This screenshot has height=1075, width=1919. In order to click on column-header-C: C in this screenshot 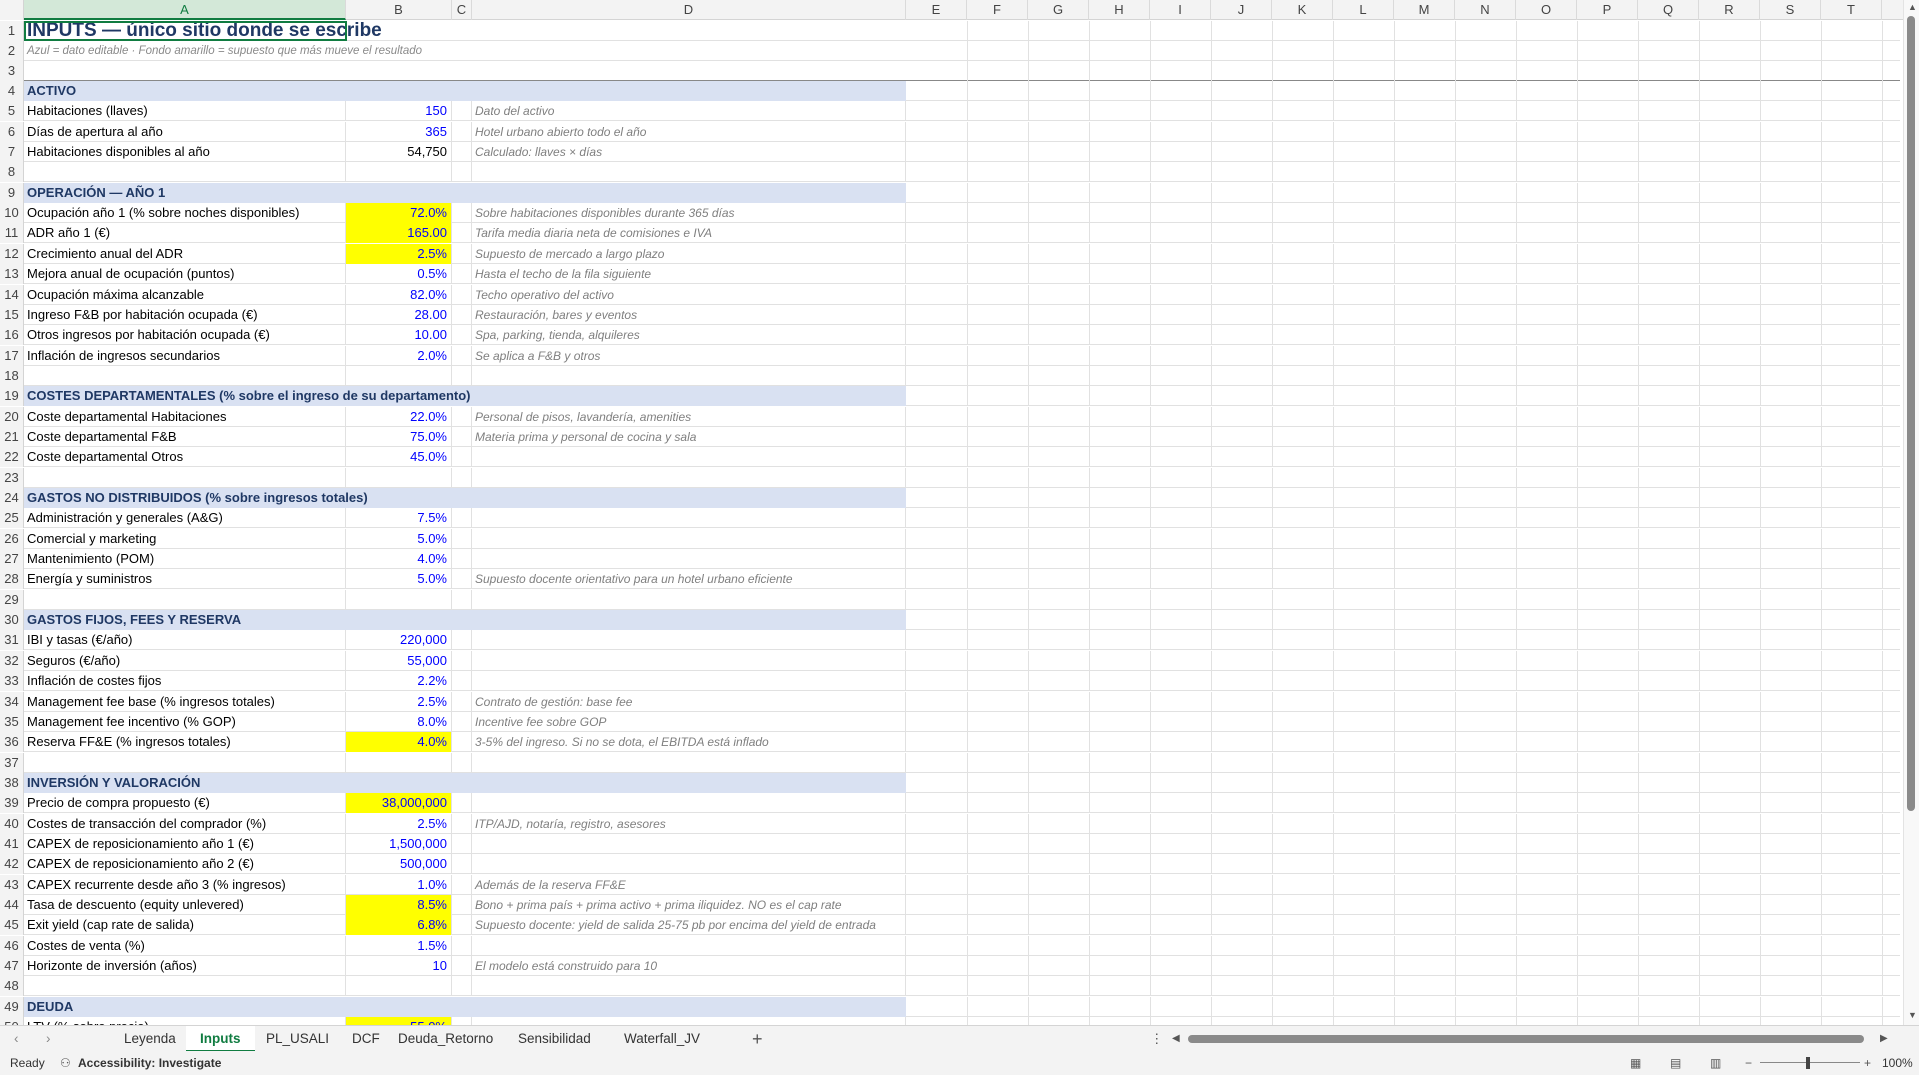, I will do `click(462, 10)`.